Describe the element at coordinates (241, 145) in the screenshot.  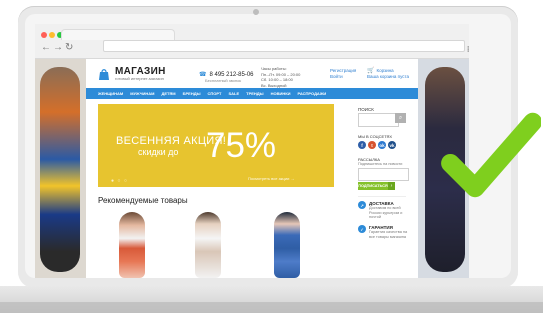
I see `banner-percent: 75%` at that location.